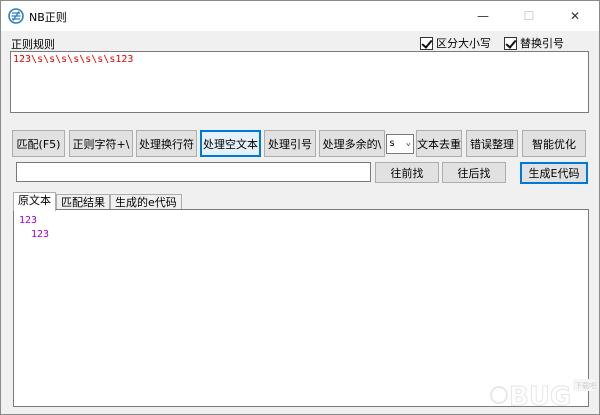 The width and height of the screenshot is (600, 415). What do you see at coordinates (554, 173) in the screenshot?
I see `generate-e-code-button: 生成E代码` at bounding box center [554, 173].